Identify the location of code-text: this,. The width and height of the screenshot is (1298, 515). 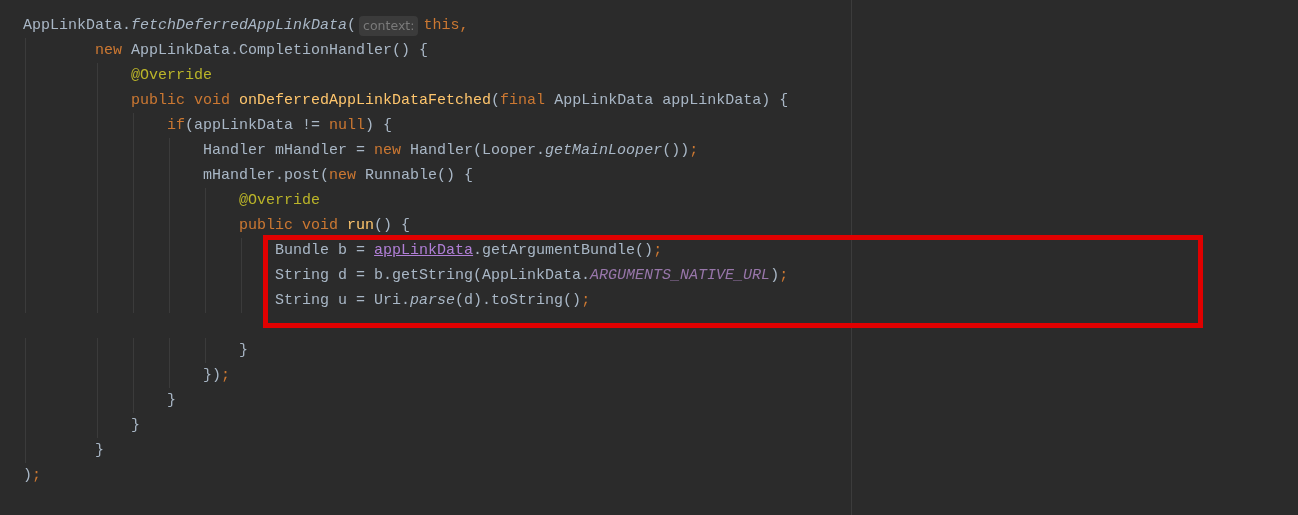
(446, 26).